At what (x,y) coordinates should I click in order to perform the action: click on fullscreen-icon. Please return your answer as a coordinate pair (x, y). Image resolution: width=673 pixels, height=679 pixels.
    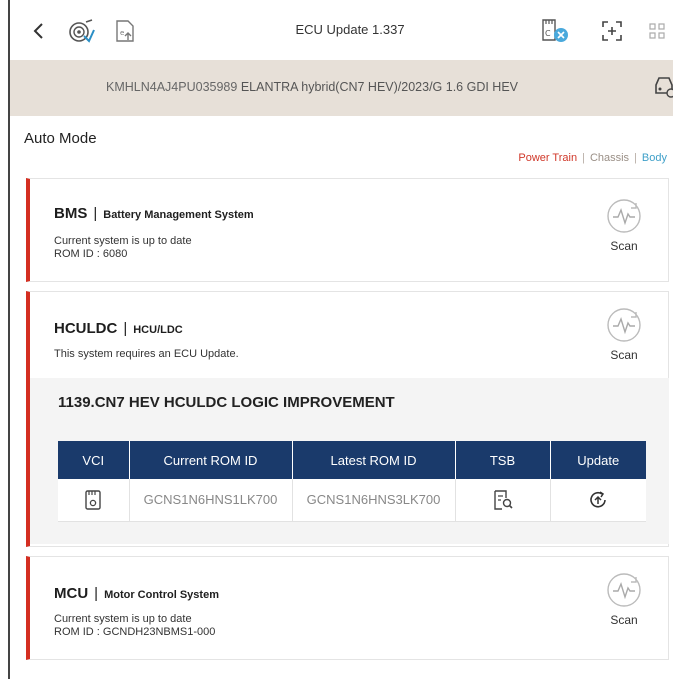
    Looking at the image, I should click on (612, 31).